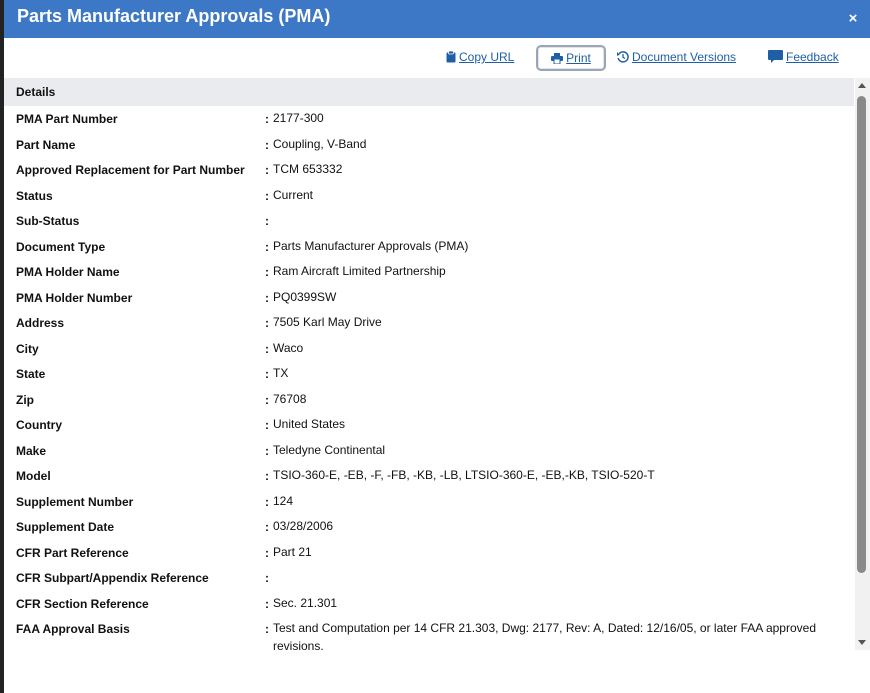 Image resolution: width=870 pixels, height=693 pixels. Describe the element at coordinates (429, 400) in the screenshot. I see `detail-row: Zip:76708` at that location.